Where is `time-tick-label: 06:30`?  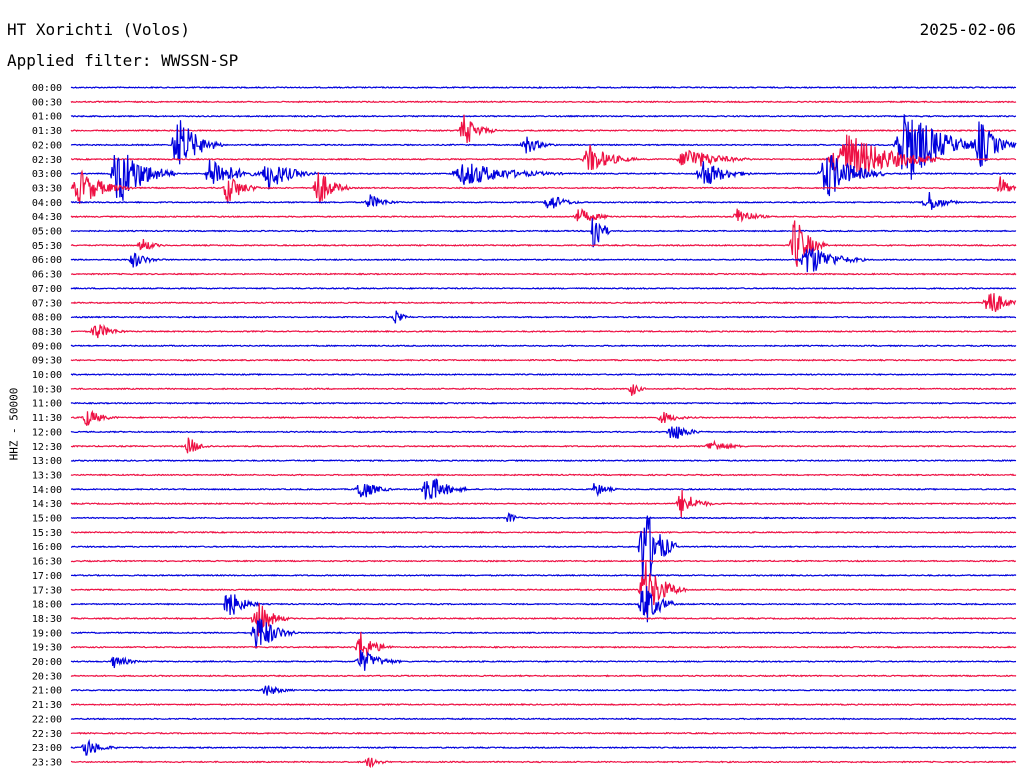
time-tick-label: 06:30 is located at coordinates (47, 275).